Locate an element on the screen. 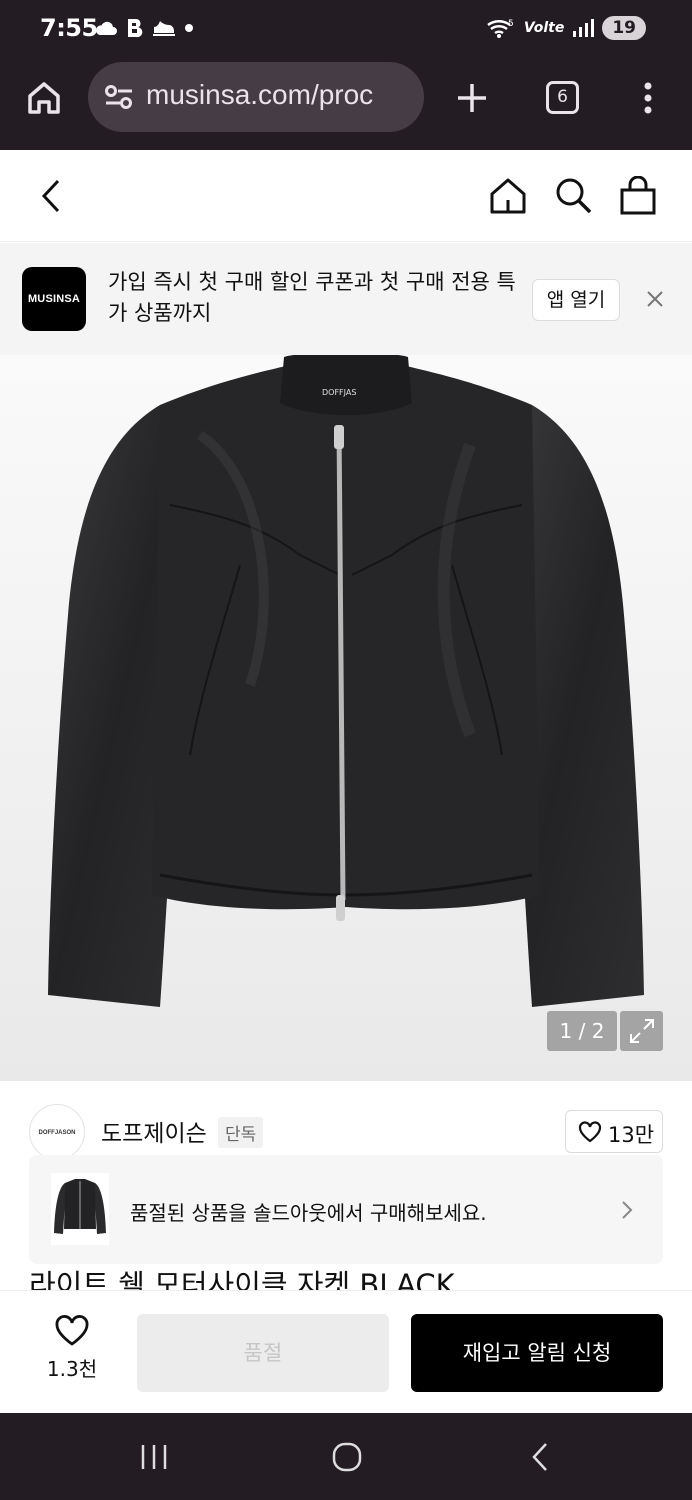 The image size is (692, 1500). wishlist-count: 1.3천 is located at coordinates (72, 1369).